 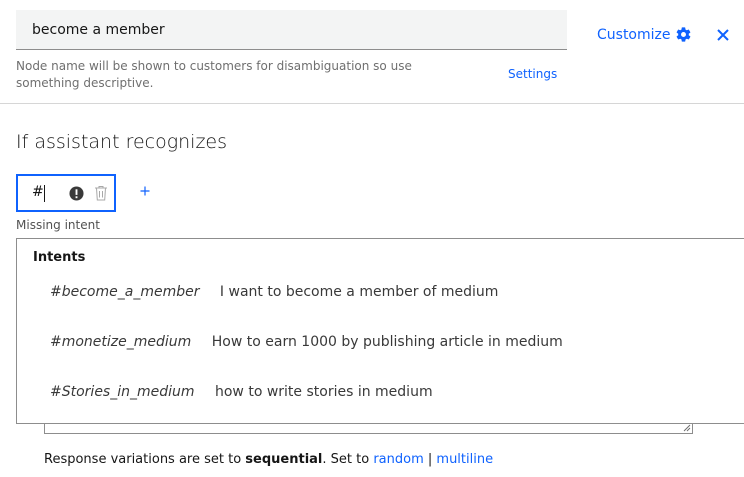 What do you see at coordinates (101, 193) in the screenshot?
I see `trash-icon` at bounding box center [101, 193].